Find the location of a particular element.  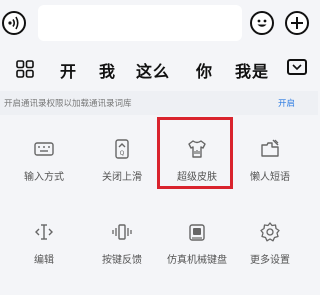

banner-message: 开启通讯录权限以加载通讯录词库 is located at coordinates (68, 104).